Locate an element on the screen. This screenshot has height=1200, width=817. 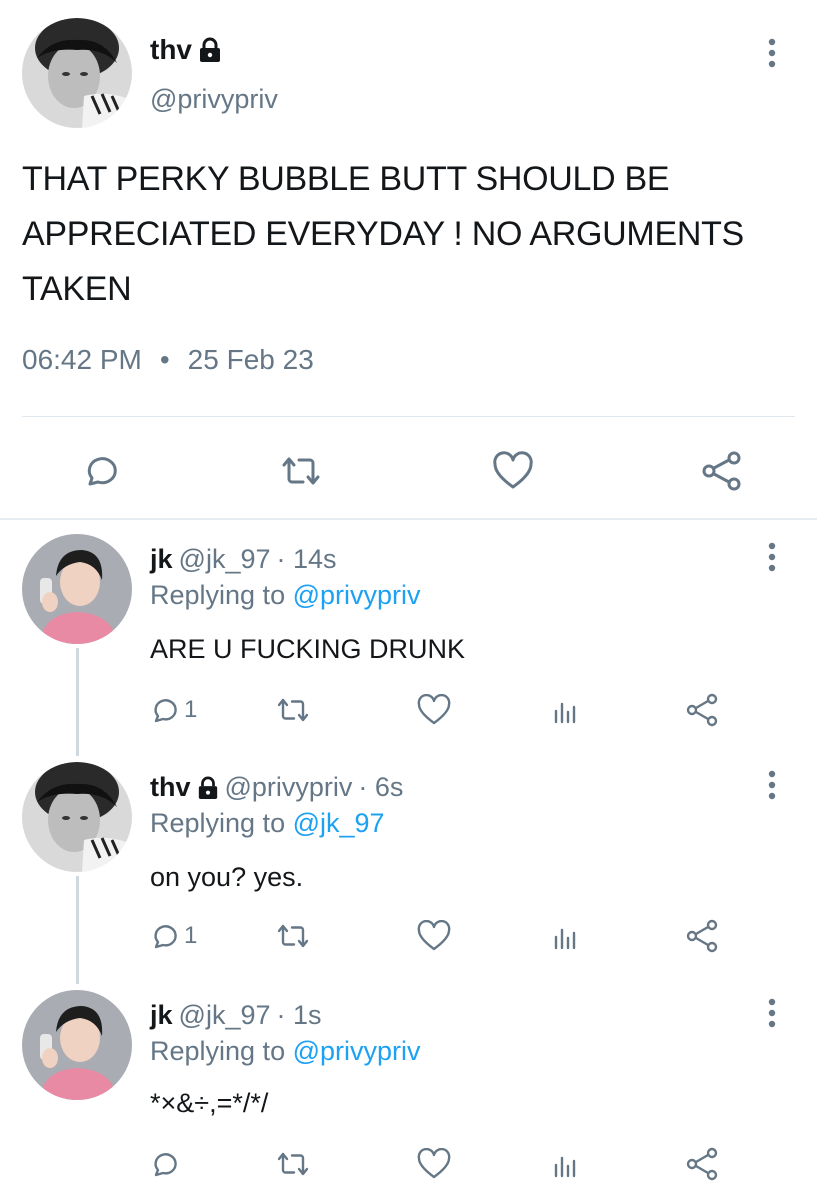
replying-to-link: @jk_97 is located at coordinates (339, 823).